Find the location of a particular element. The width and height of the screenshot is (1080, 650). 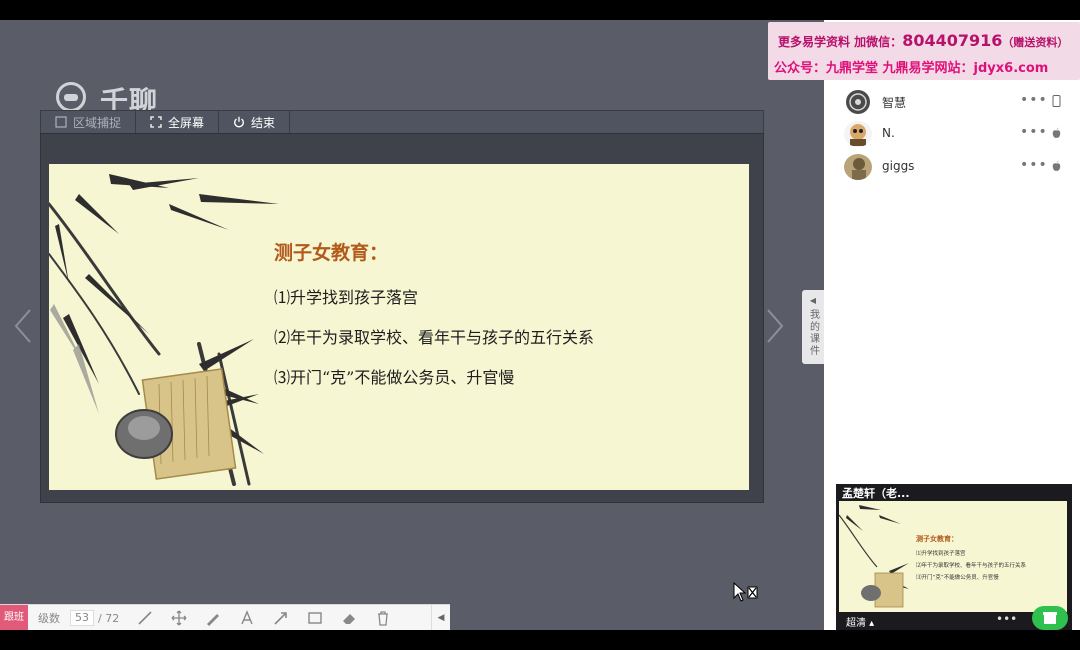

fullscreen-icon is located at coordinates (156, 122).